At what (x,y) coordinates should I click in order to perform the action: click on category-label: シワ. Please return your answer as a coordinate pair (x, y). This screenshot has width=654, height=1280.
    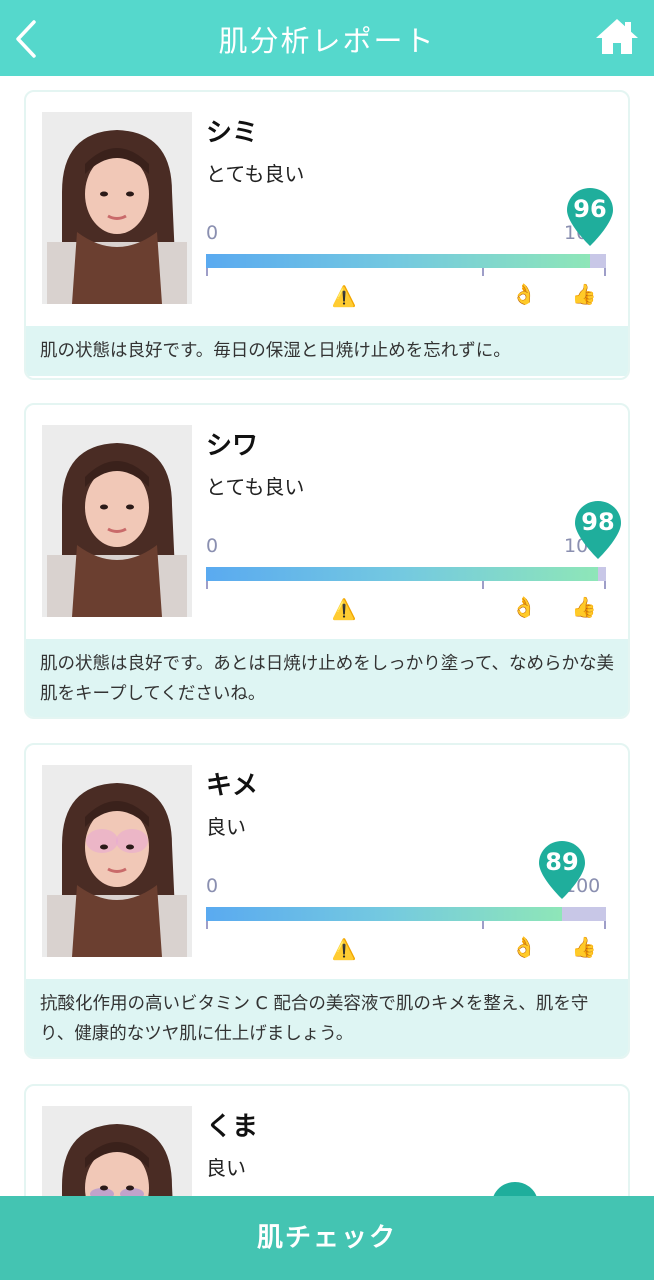
    Looking at the image, I should click on (232, 446).